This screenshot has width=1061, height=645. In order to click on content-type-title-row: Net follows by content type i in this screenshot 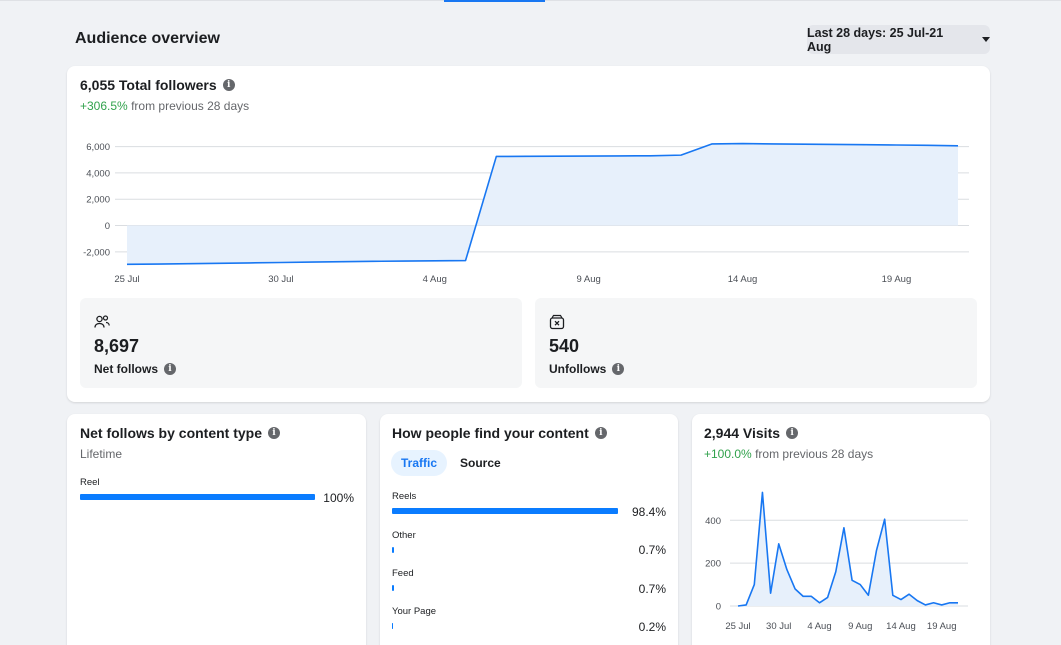, I will do `click(180, 433)`.